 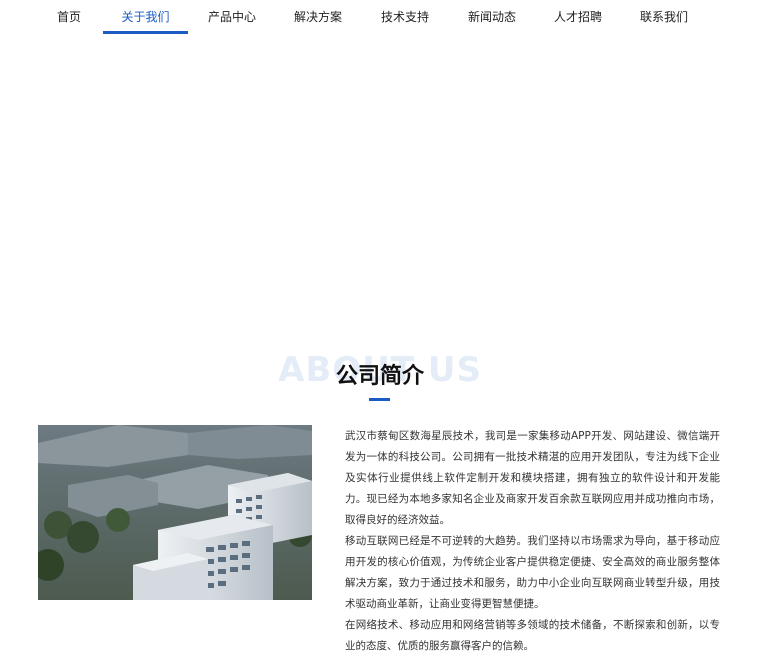 I want to click on about-heading: ABOUT US 公司简介, so click(x=380, y=380).